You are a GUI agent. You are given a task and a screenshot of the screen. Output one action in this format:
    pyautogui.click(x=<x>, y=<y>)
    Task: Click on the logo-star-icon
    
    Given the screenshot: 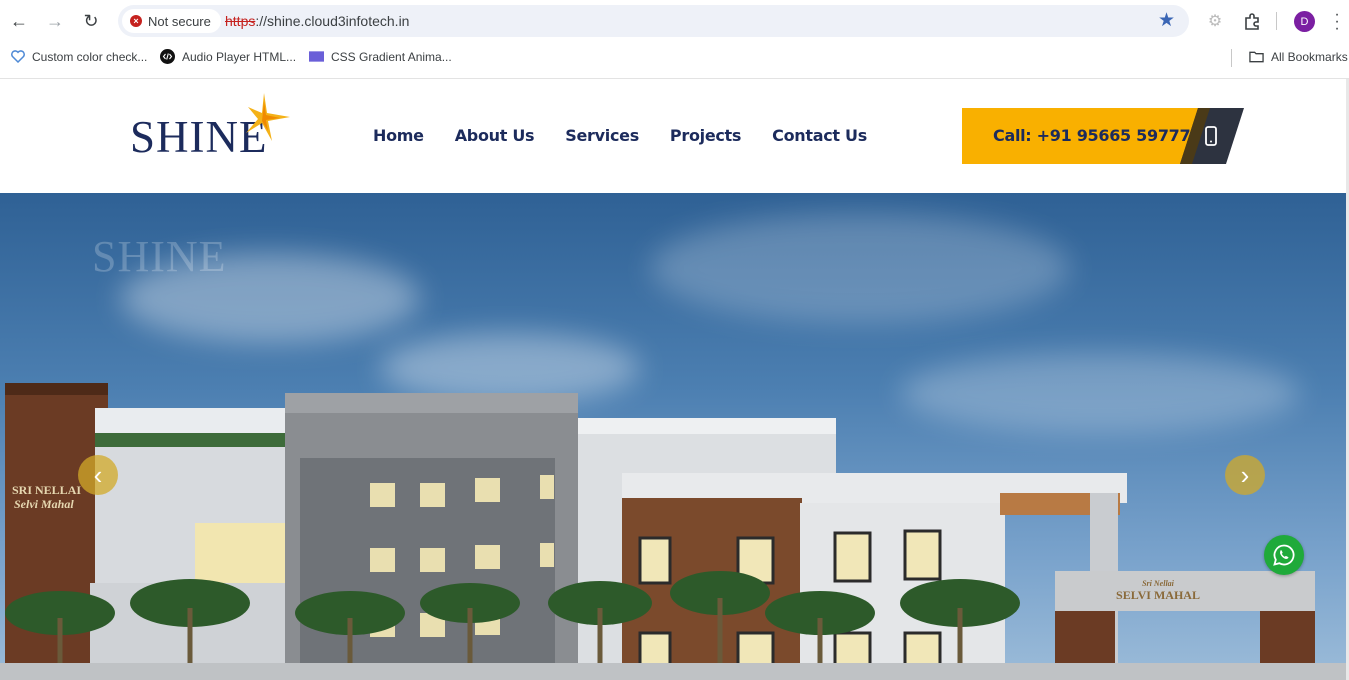 What is the action you would take?
    pyautogui.click(x=268, y=117)
    